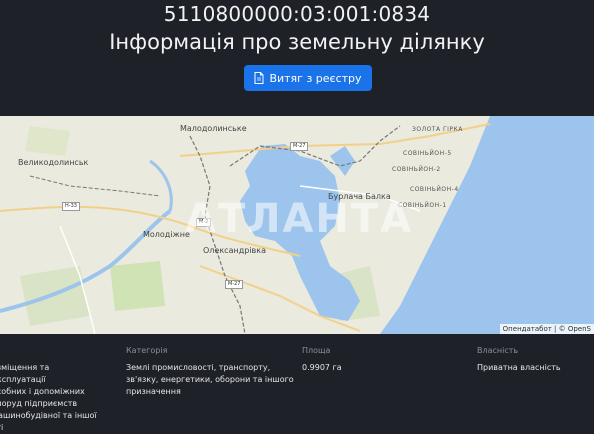  I want to click on place-label: ЗОЛОТА ГІРКА, so click(437, 129).